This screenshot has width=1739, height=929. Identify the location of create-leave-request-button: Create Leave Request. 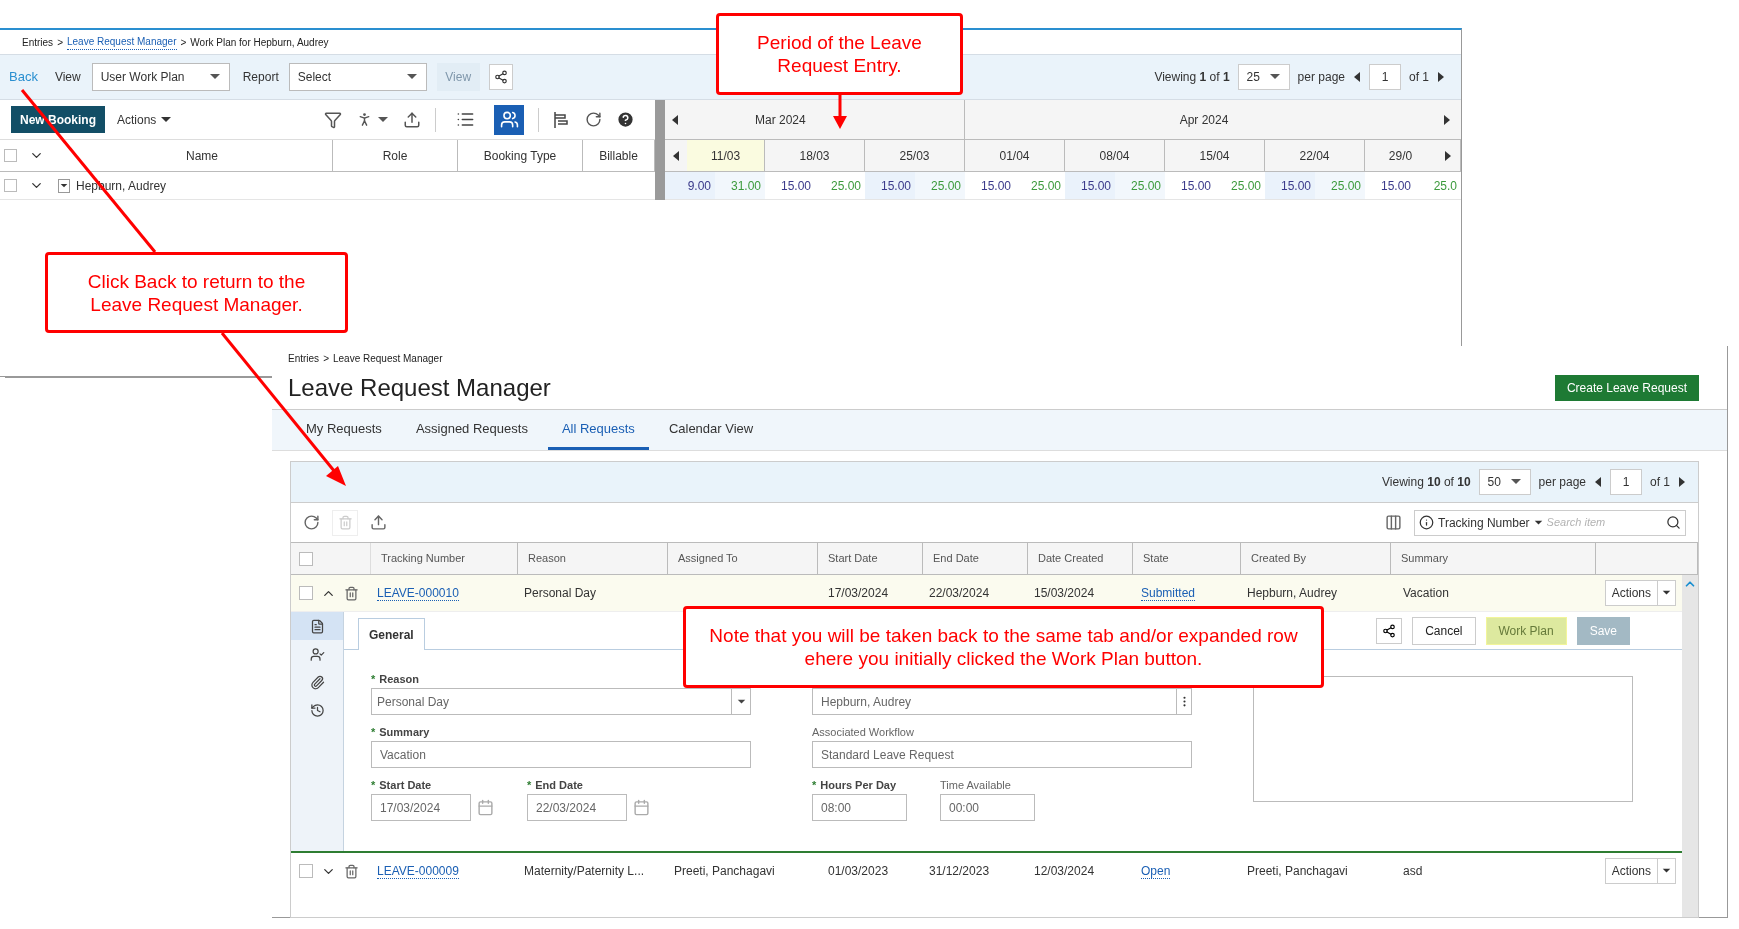
(1626, 387).